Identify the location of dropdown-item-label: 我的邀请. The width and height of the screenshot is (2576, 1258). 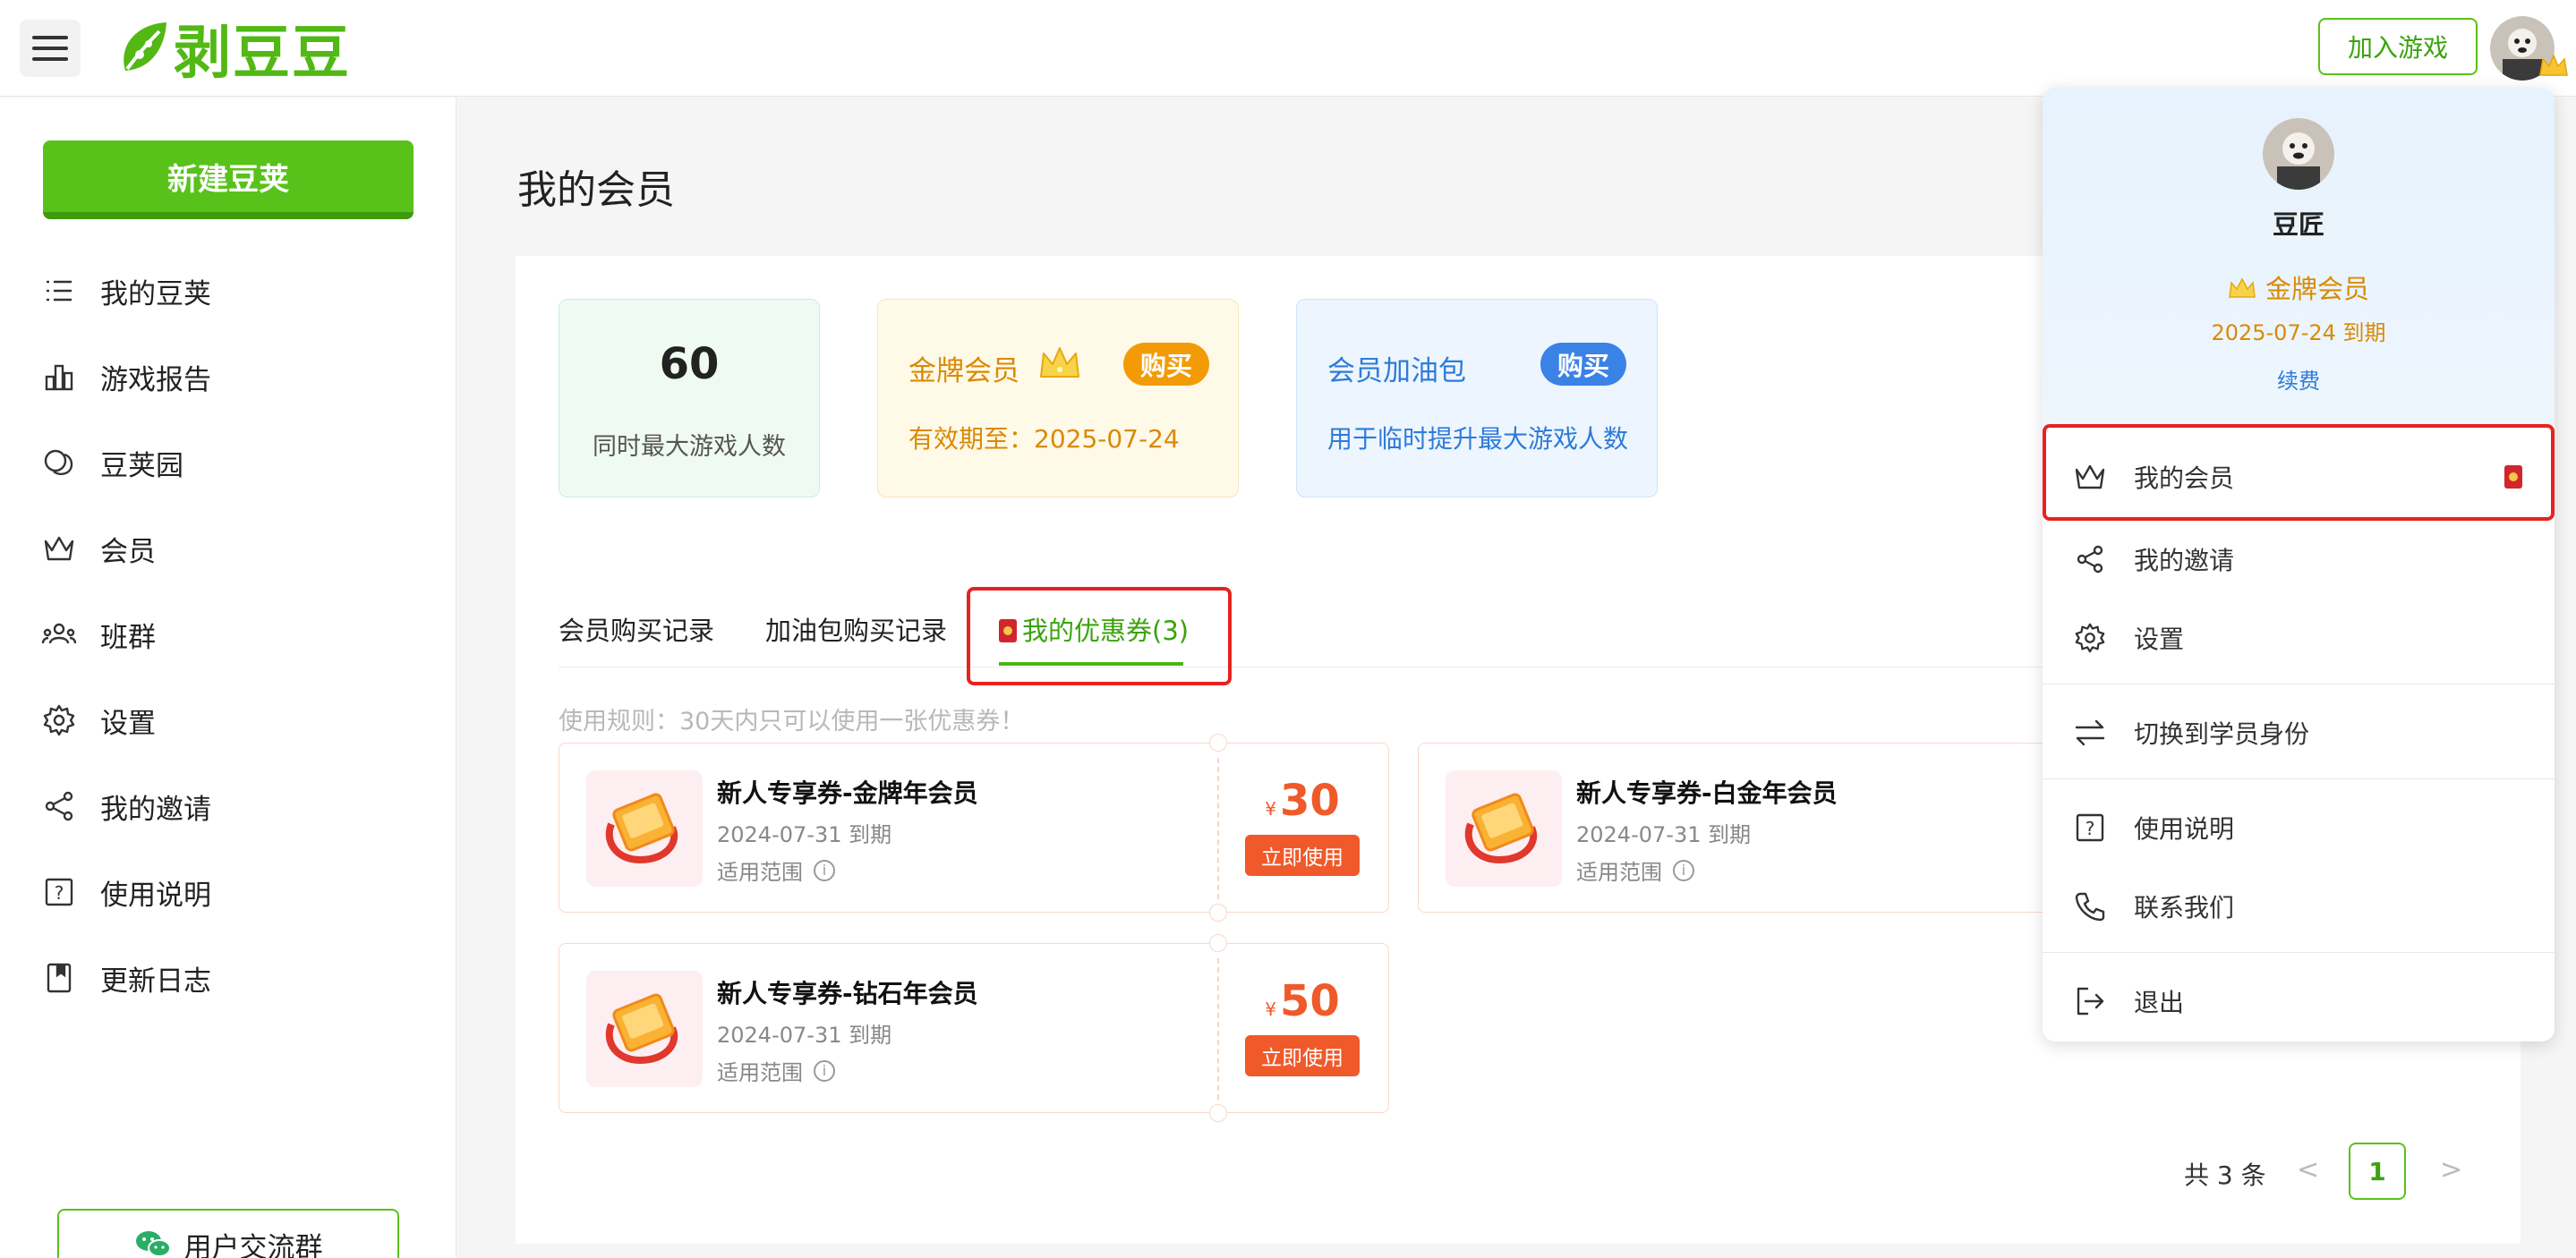
(2184, 560).